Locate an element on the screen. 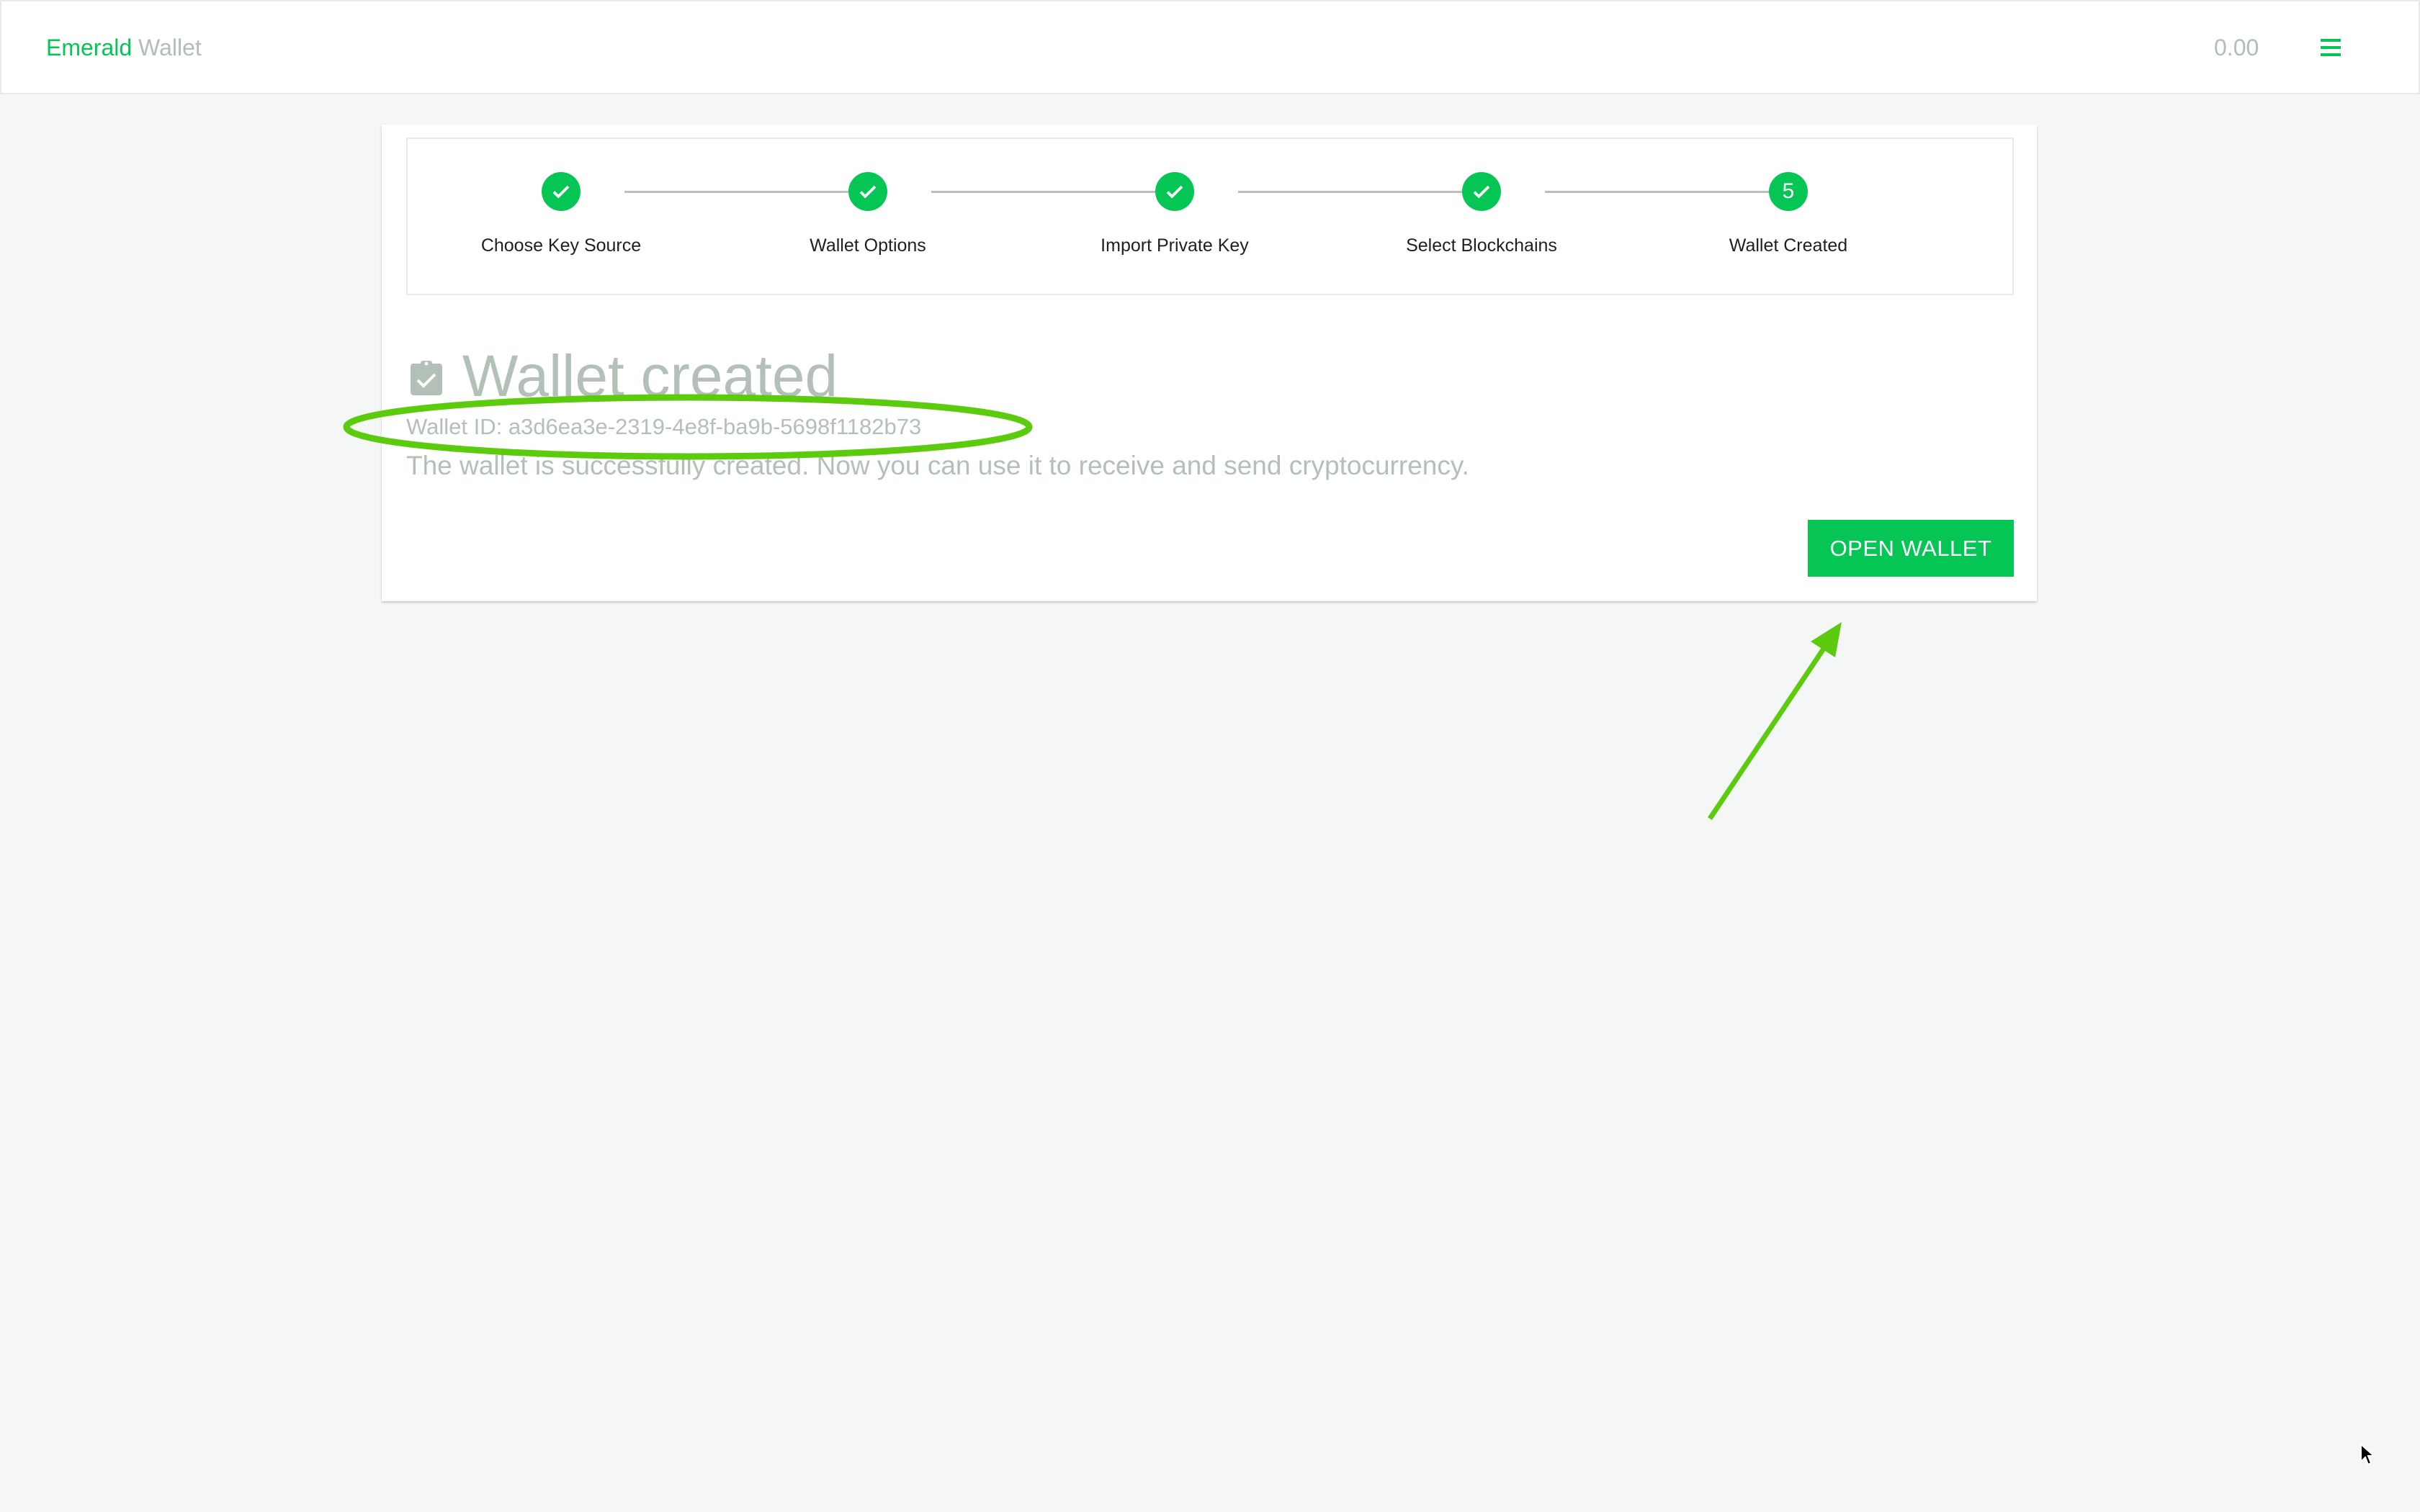 The height and width of the screenshot is (1512, 2420). brand-secondary: Wallet is located at coordinates (170, 47).